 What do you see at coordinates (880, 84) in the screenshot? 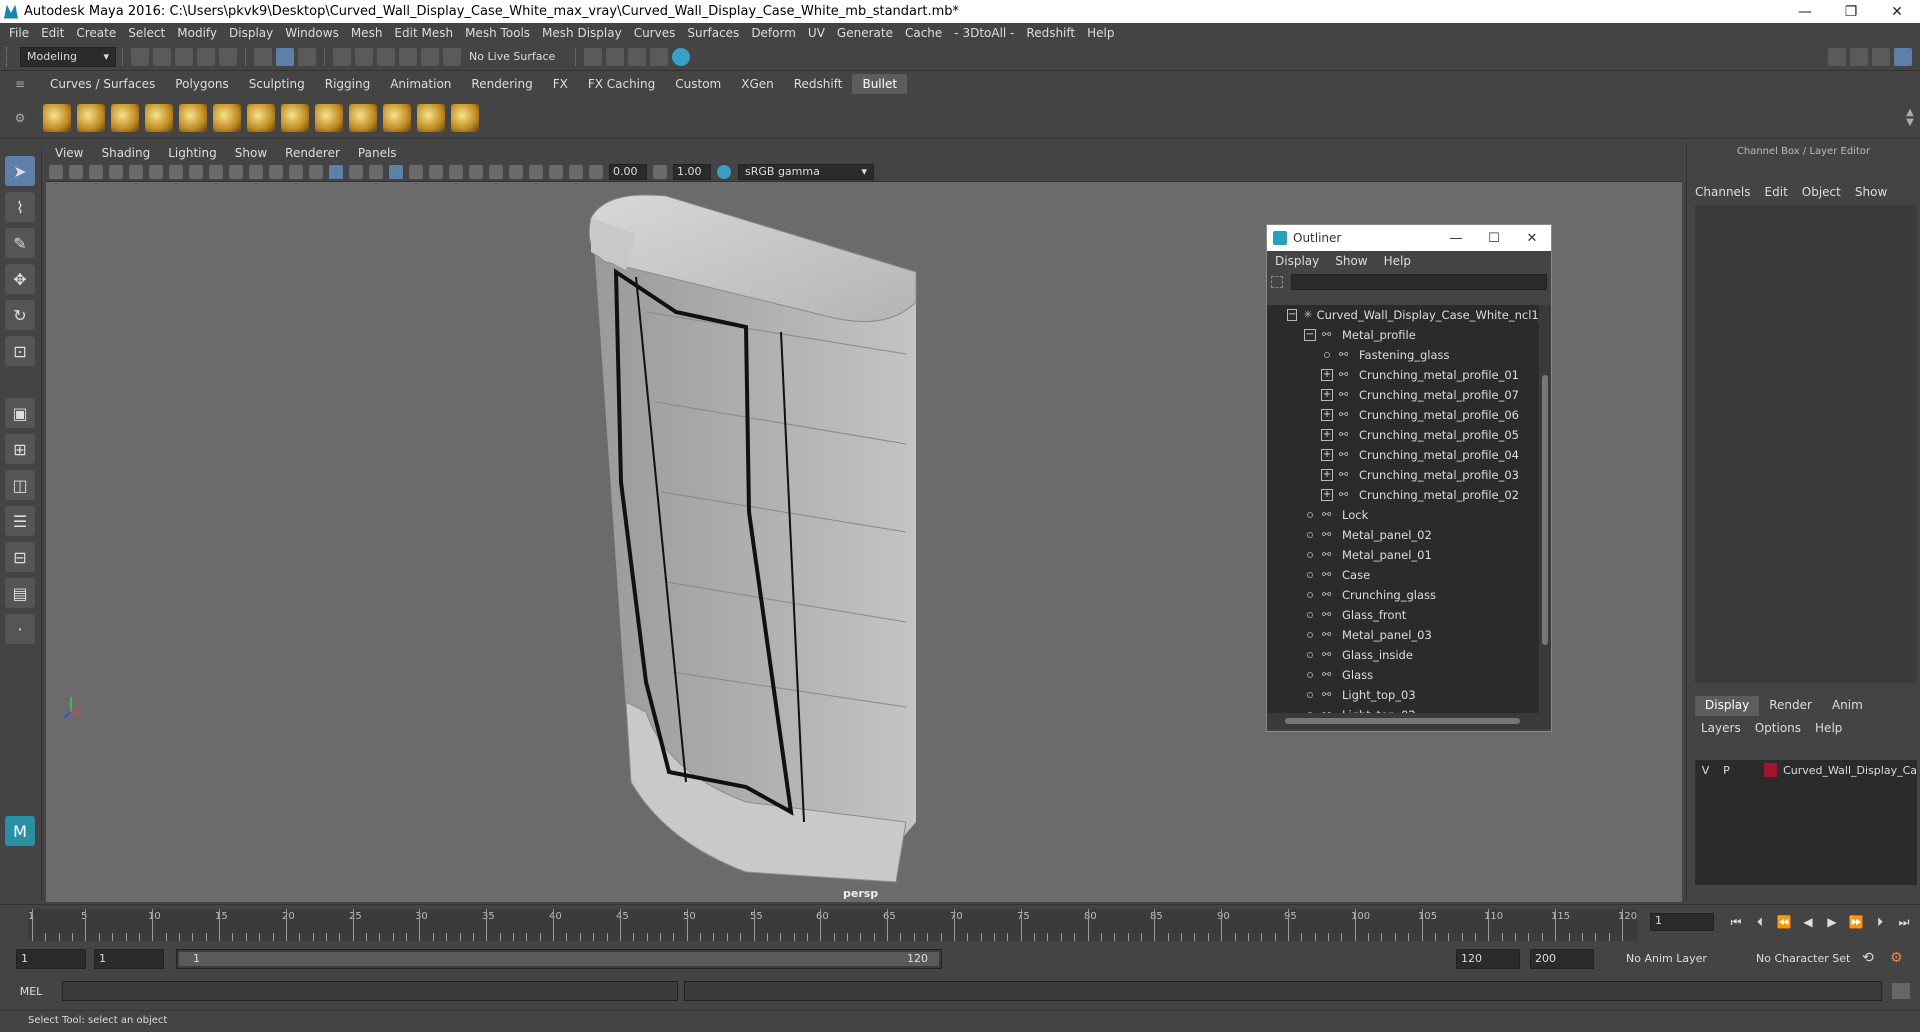
I see `shelf-tab-bullet: Bullet` at bounding box center [880, 84].